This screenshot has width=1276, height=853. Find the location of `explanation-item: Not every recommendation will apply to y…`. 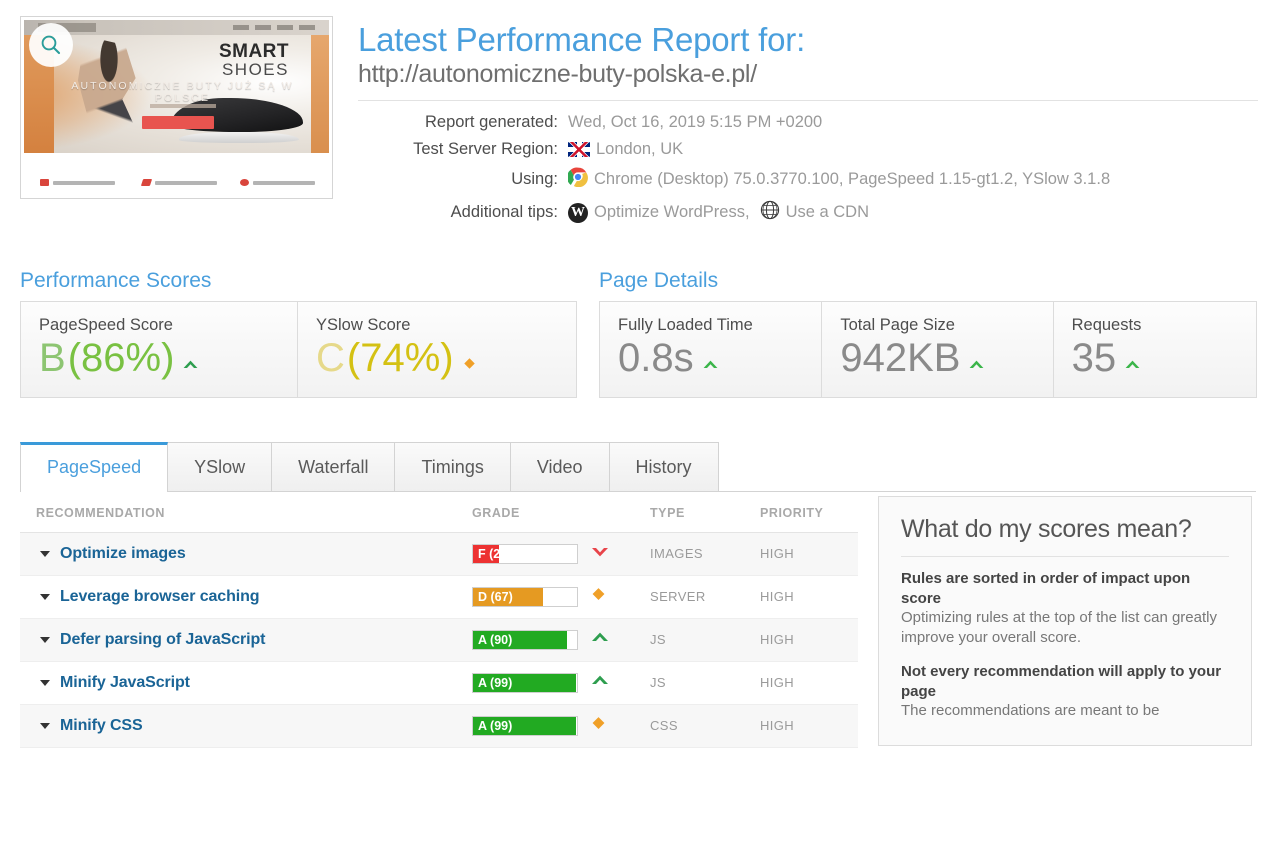

explanation-item: Not every recommendation will apply to y… is located at coordinates (1065, 691).